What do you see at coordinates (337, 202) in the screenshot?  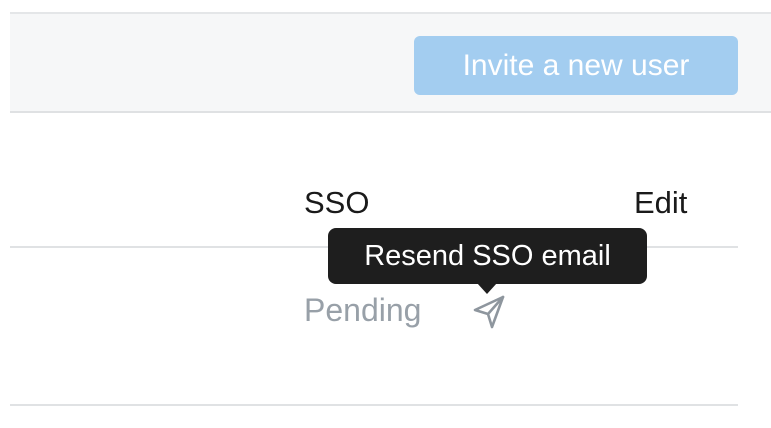 I see `column-header-sso: SSO` at bounding box center [337, 202].